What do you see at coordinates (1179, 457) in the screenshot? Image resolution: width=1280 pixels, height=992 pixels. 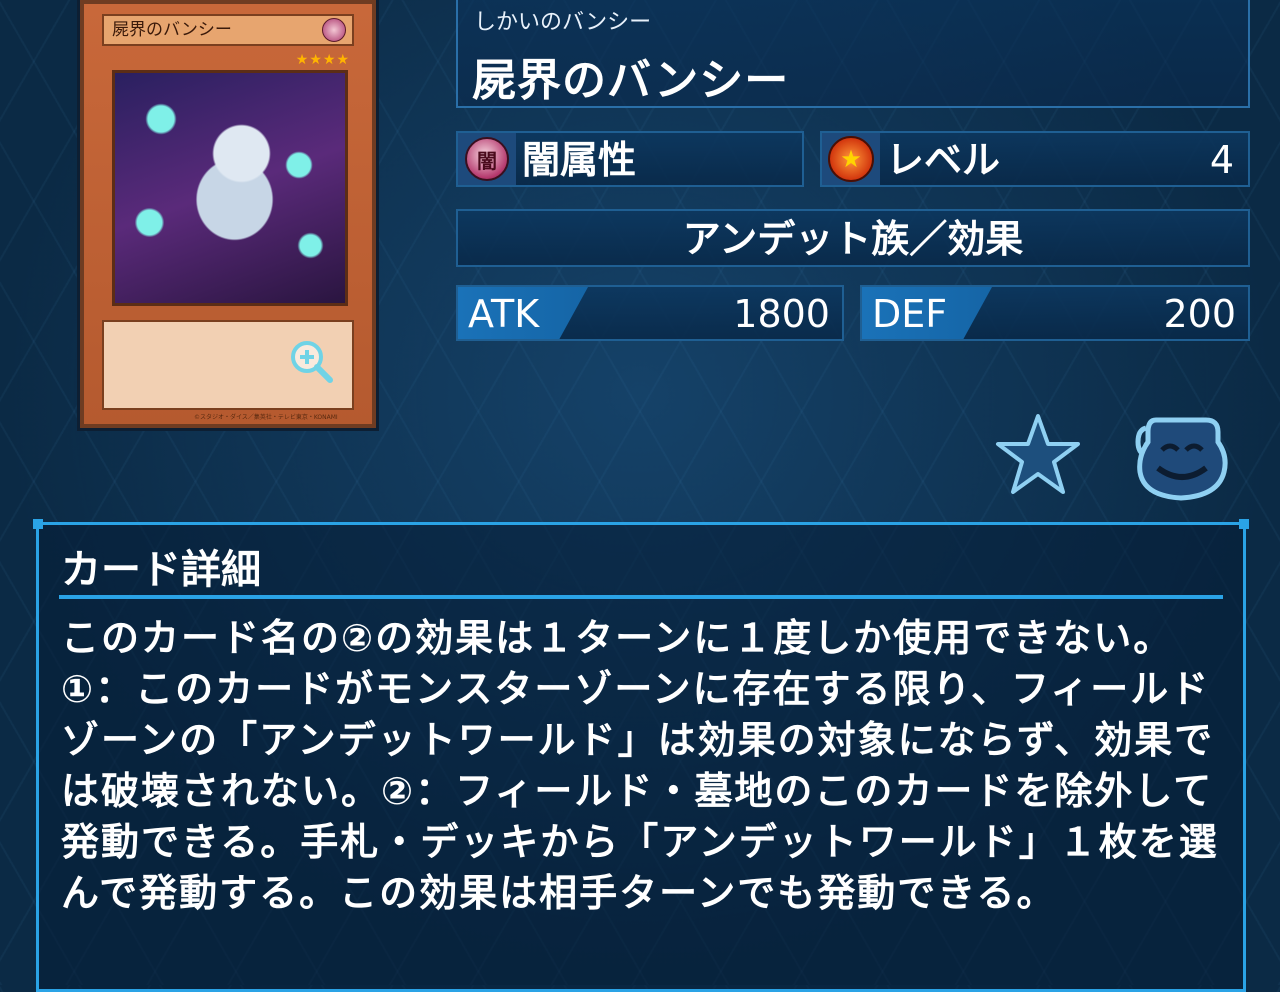 I see `pot-of-greed-icon` at bounding box center [1179, 457].